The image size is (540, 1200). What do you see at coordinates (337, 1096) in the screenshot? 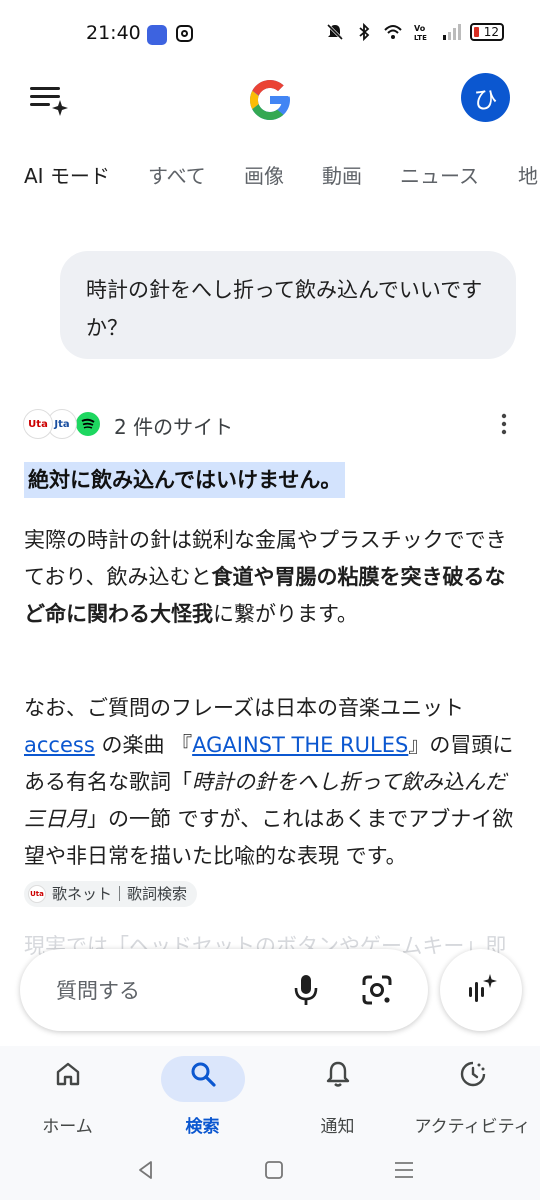
I see `nav-notifications: 通知` at bounding box center [337, 1096].